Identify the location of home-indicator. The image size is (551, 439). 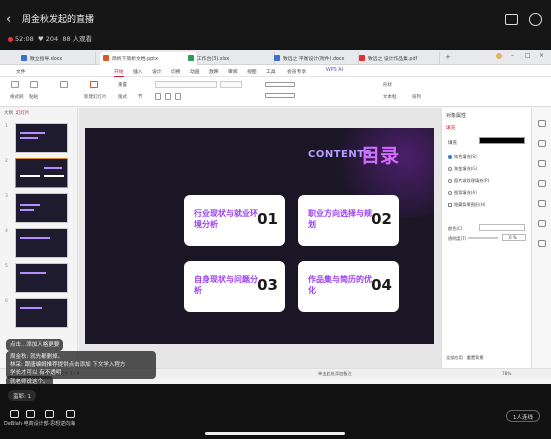
(275, 433).